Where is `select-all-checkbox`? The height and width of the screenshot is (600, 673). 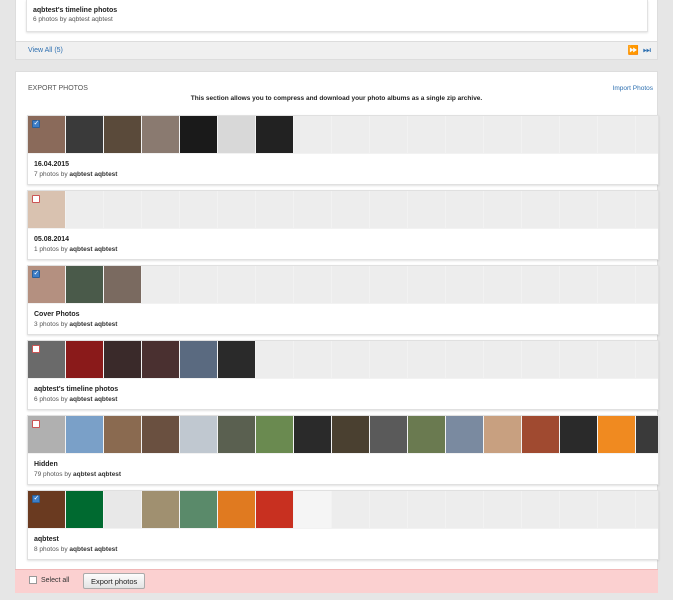 select-all-checkbox is located at coordinates (33, 580).